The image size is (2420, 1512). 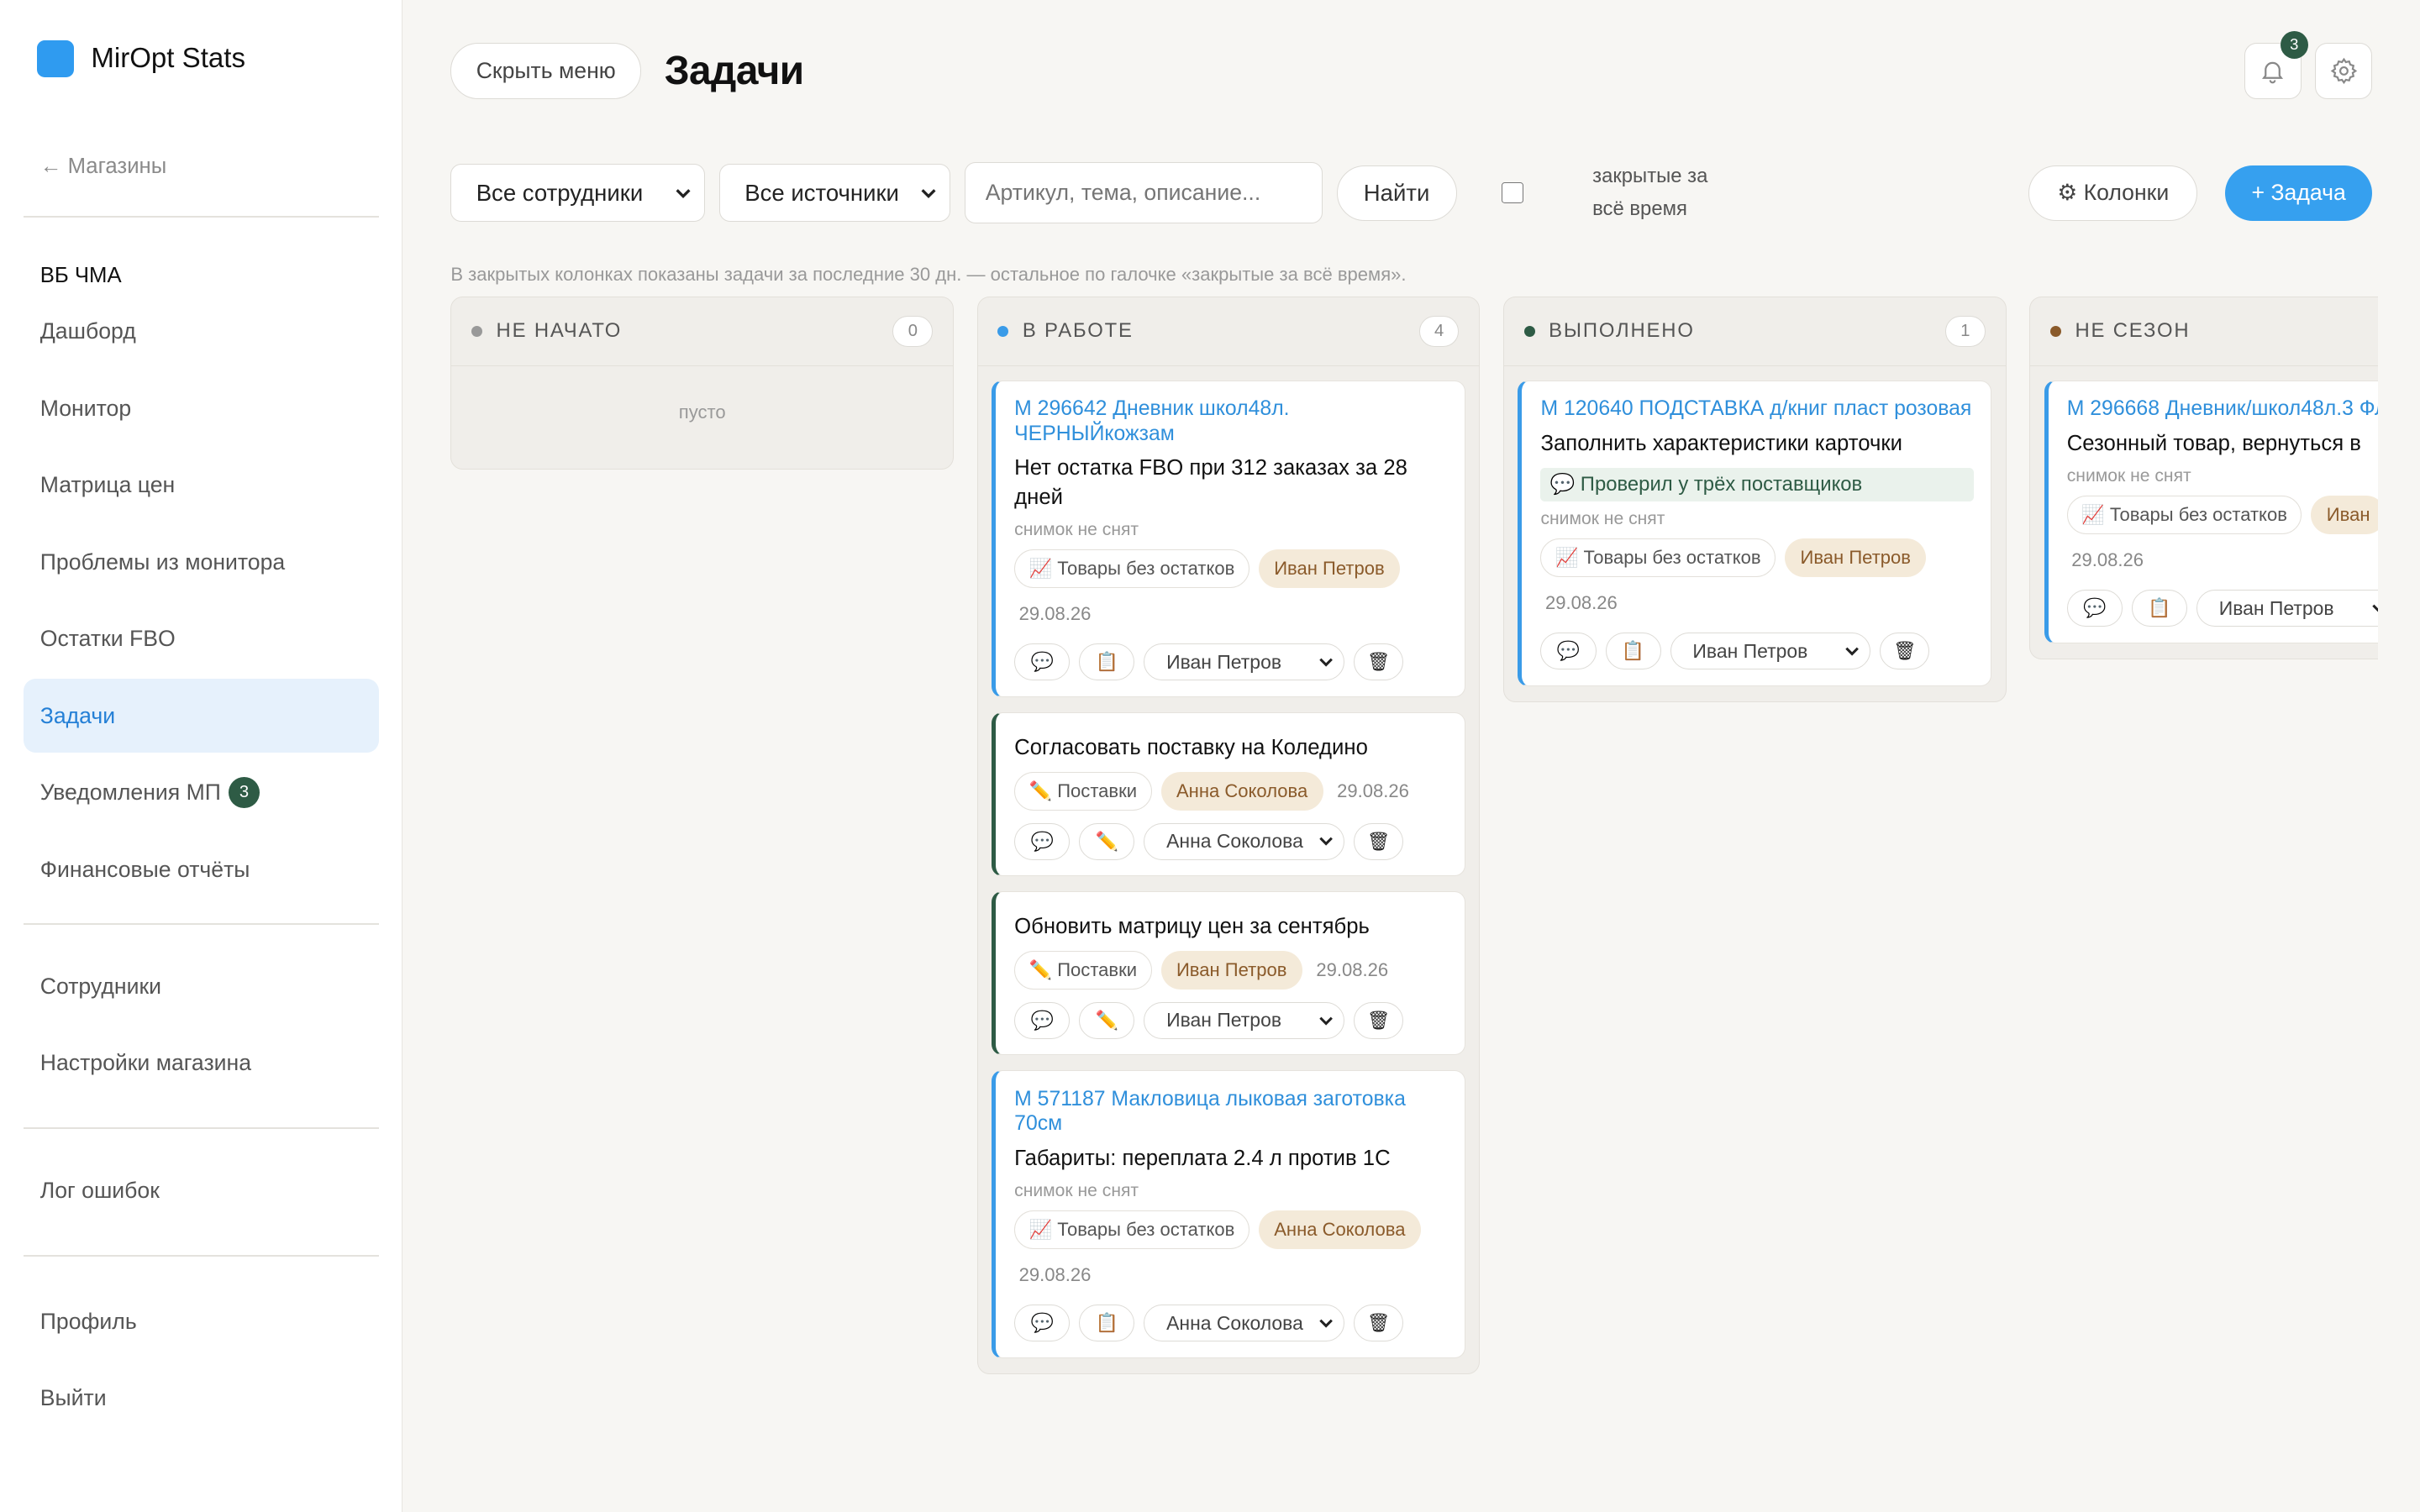 What do you see at coordinates (2298, 193) in the screenshot?
I see `add-task-button: + Задача` at bounding box center [2298, 193].